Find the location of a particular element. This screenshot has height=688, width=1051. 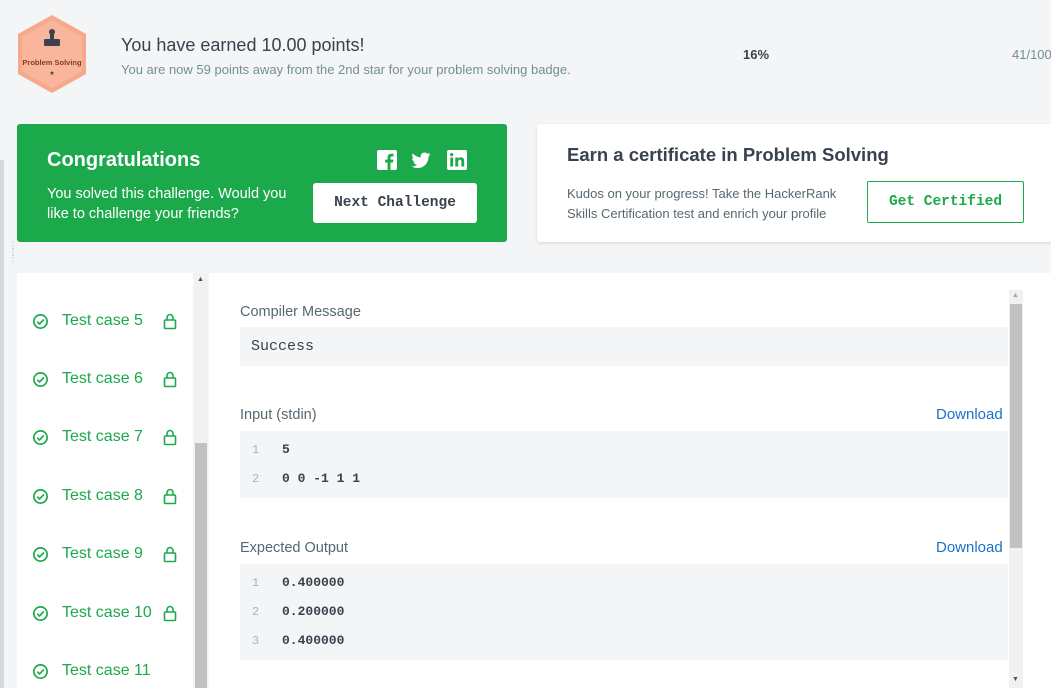

test-case-scrollbar-thumb is located at coordinates (201, 565).